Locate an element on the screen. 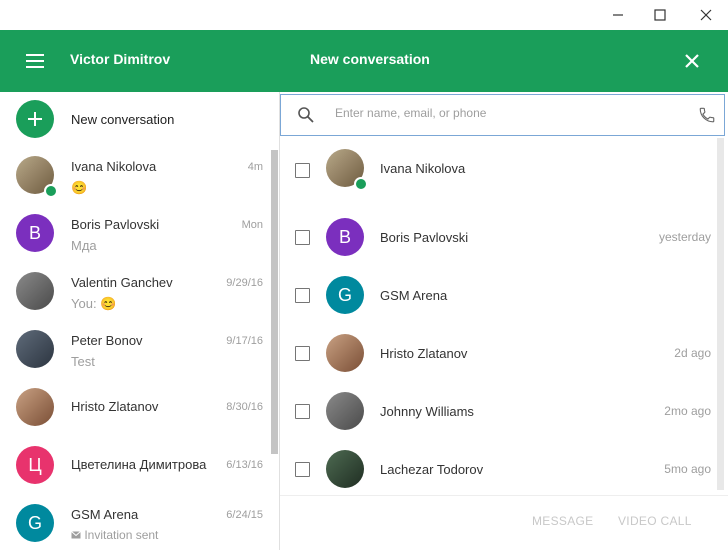 The image size is (728, 551). conversation-time: 6/13/16 is located at coordinates (244, 465).